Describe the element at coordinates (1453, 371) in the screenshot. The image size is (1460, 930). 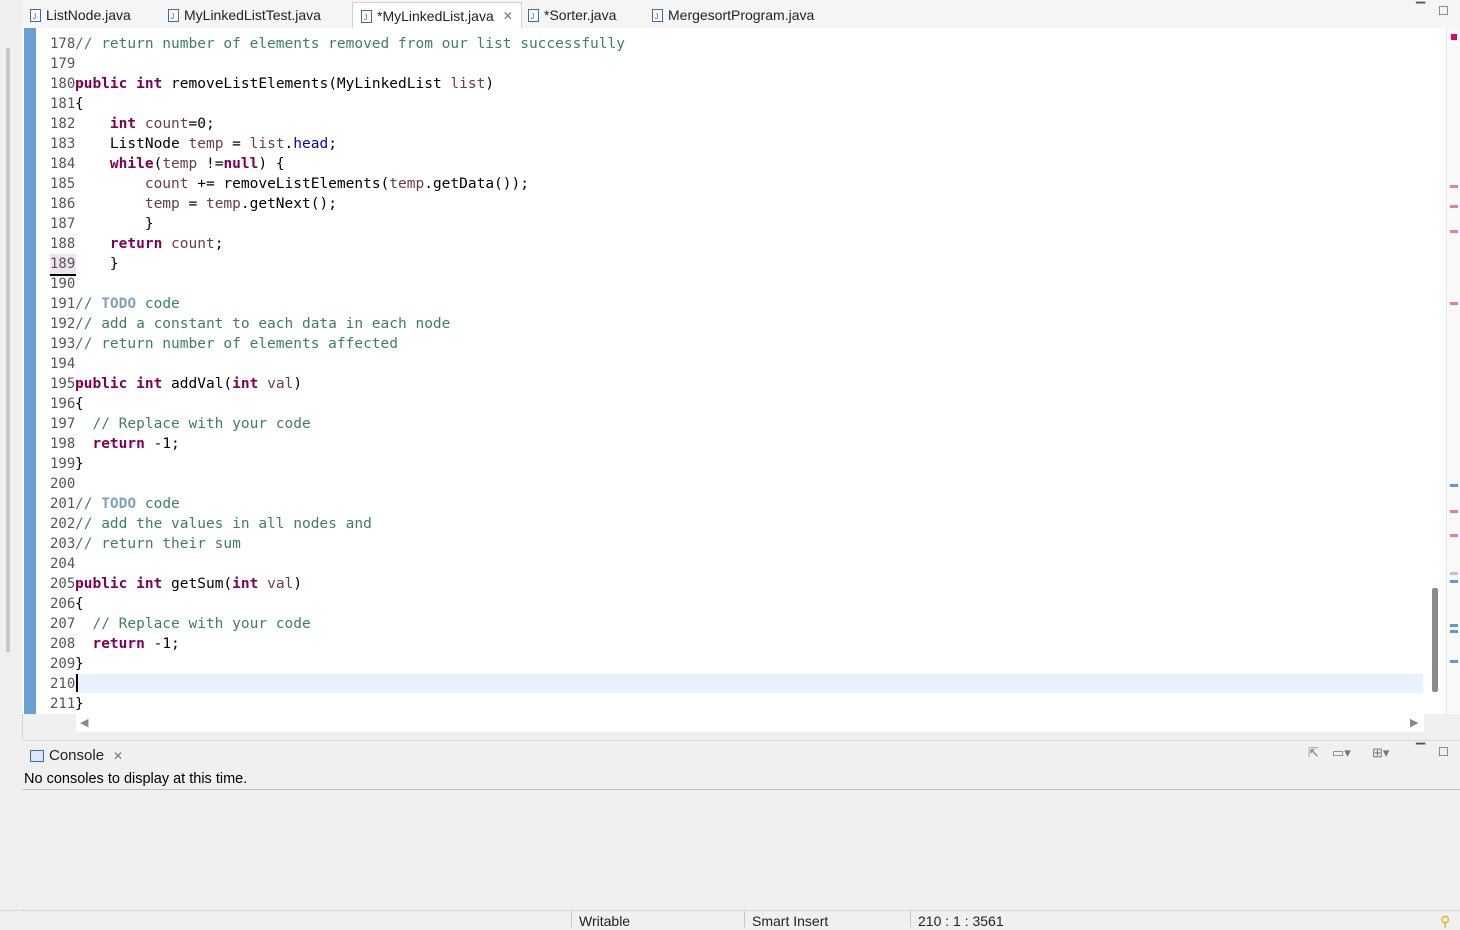
I see `overview-ruler` at that location.